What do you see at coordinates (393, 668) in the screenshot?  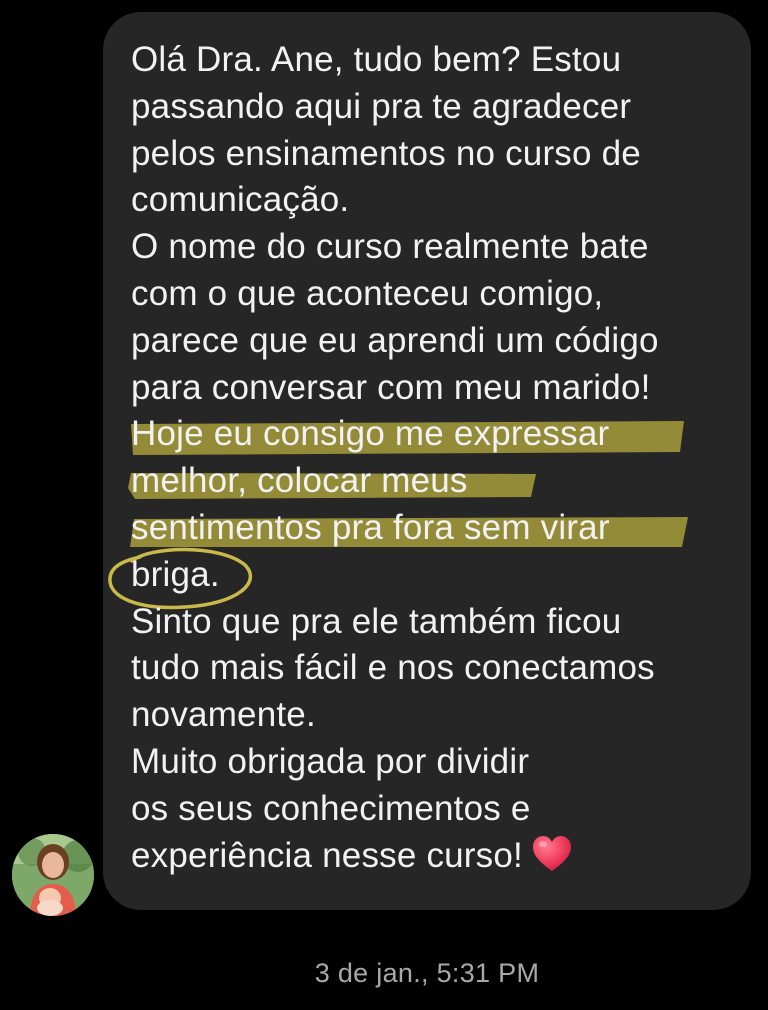 I see `message-line: tudo mais fácil e nos conectamos` at bounding box center [393, 668].